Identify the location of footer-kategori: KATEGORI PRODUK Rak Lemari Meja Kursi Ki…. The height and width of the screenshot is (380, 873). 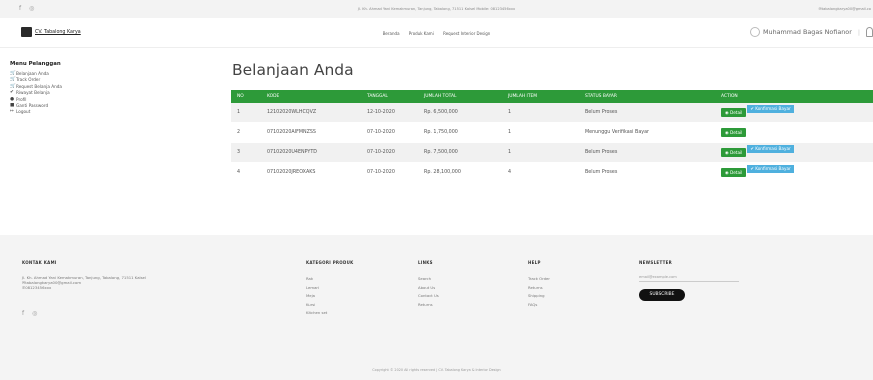
(330, 289).